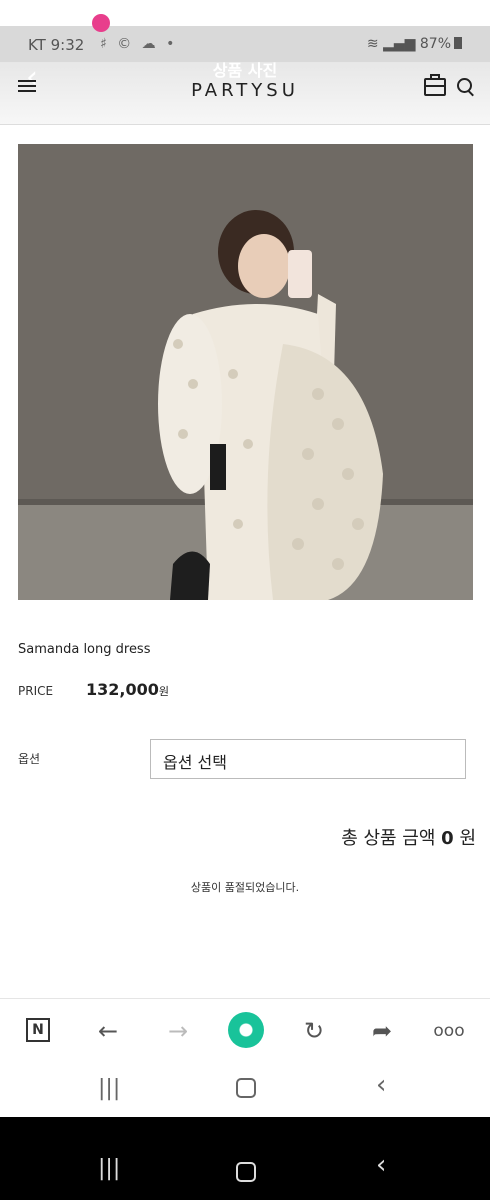  Describe the element at coordinates (109, 1168) in the screenshot. I see `recents-icon-outer: |||` at that location.